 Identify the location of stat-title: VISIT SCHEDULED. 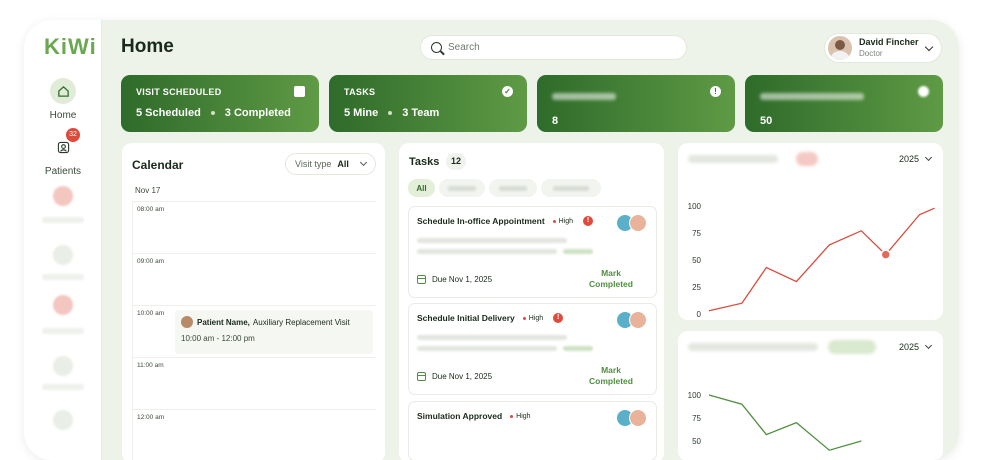
(220, 92).